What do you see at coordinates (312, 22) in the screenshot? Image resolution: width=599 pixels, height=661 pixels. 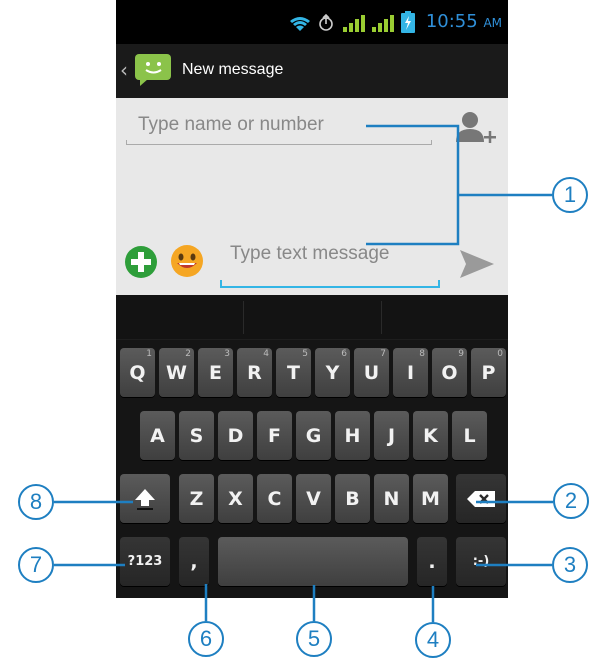 I see `status-bar: 10:55 AM` at bounding box center [312, 22].